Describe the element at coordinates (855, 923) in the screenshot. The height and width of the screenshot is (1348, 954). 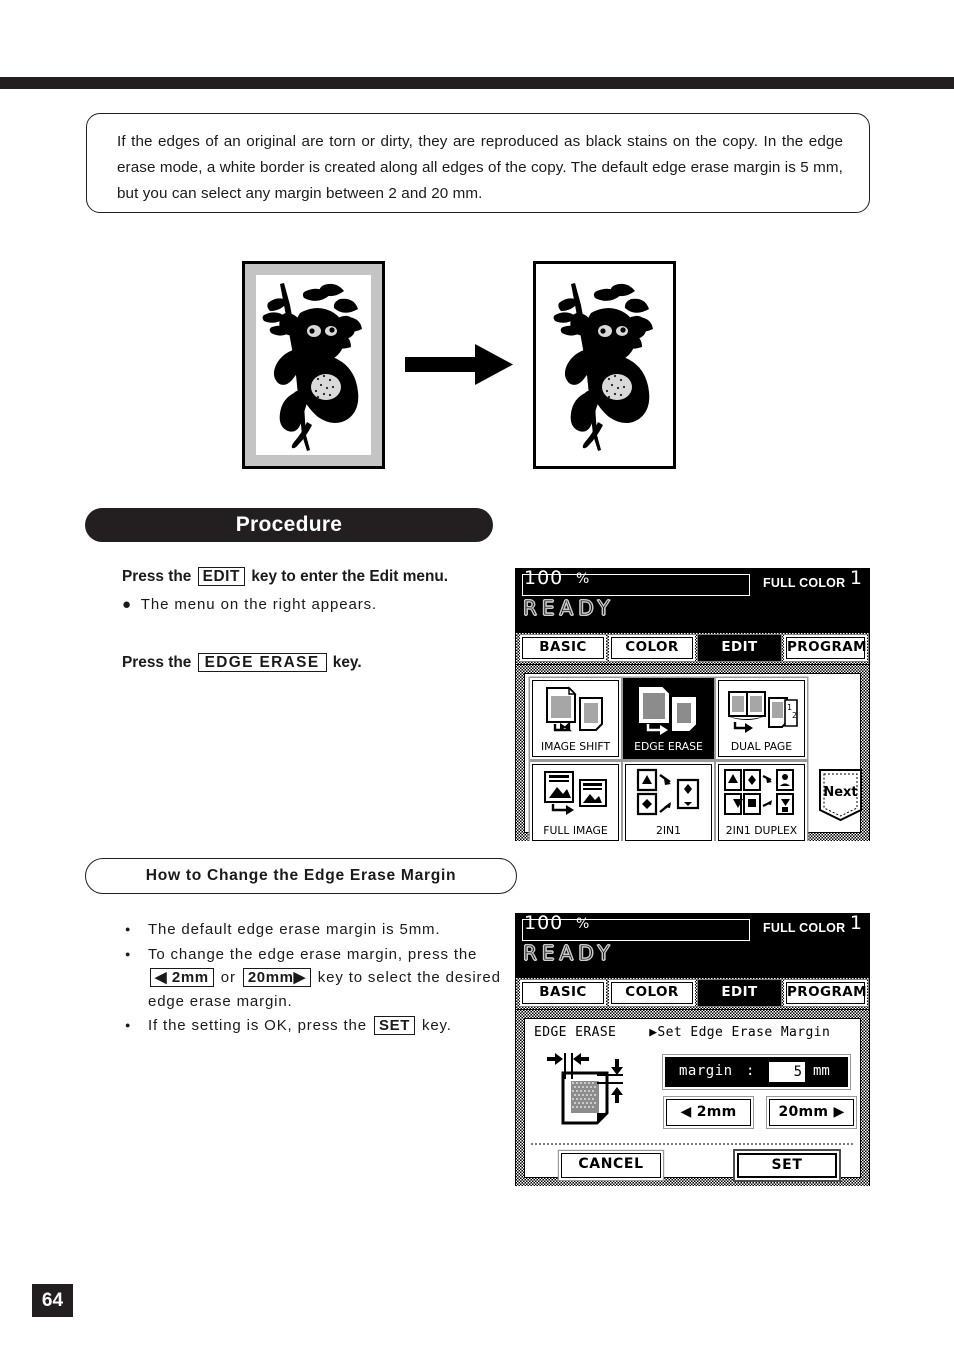
I see `copy-count-margin: 1` at that location.